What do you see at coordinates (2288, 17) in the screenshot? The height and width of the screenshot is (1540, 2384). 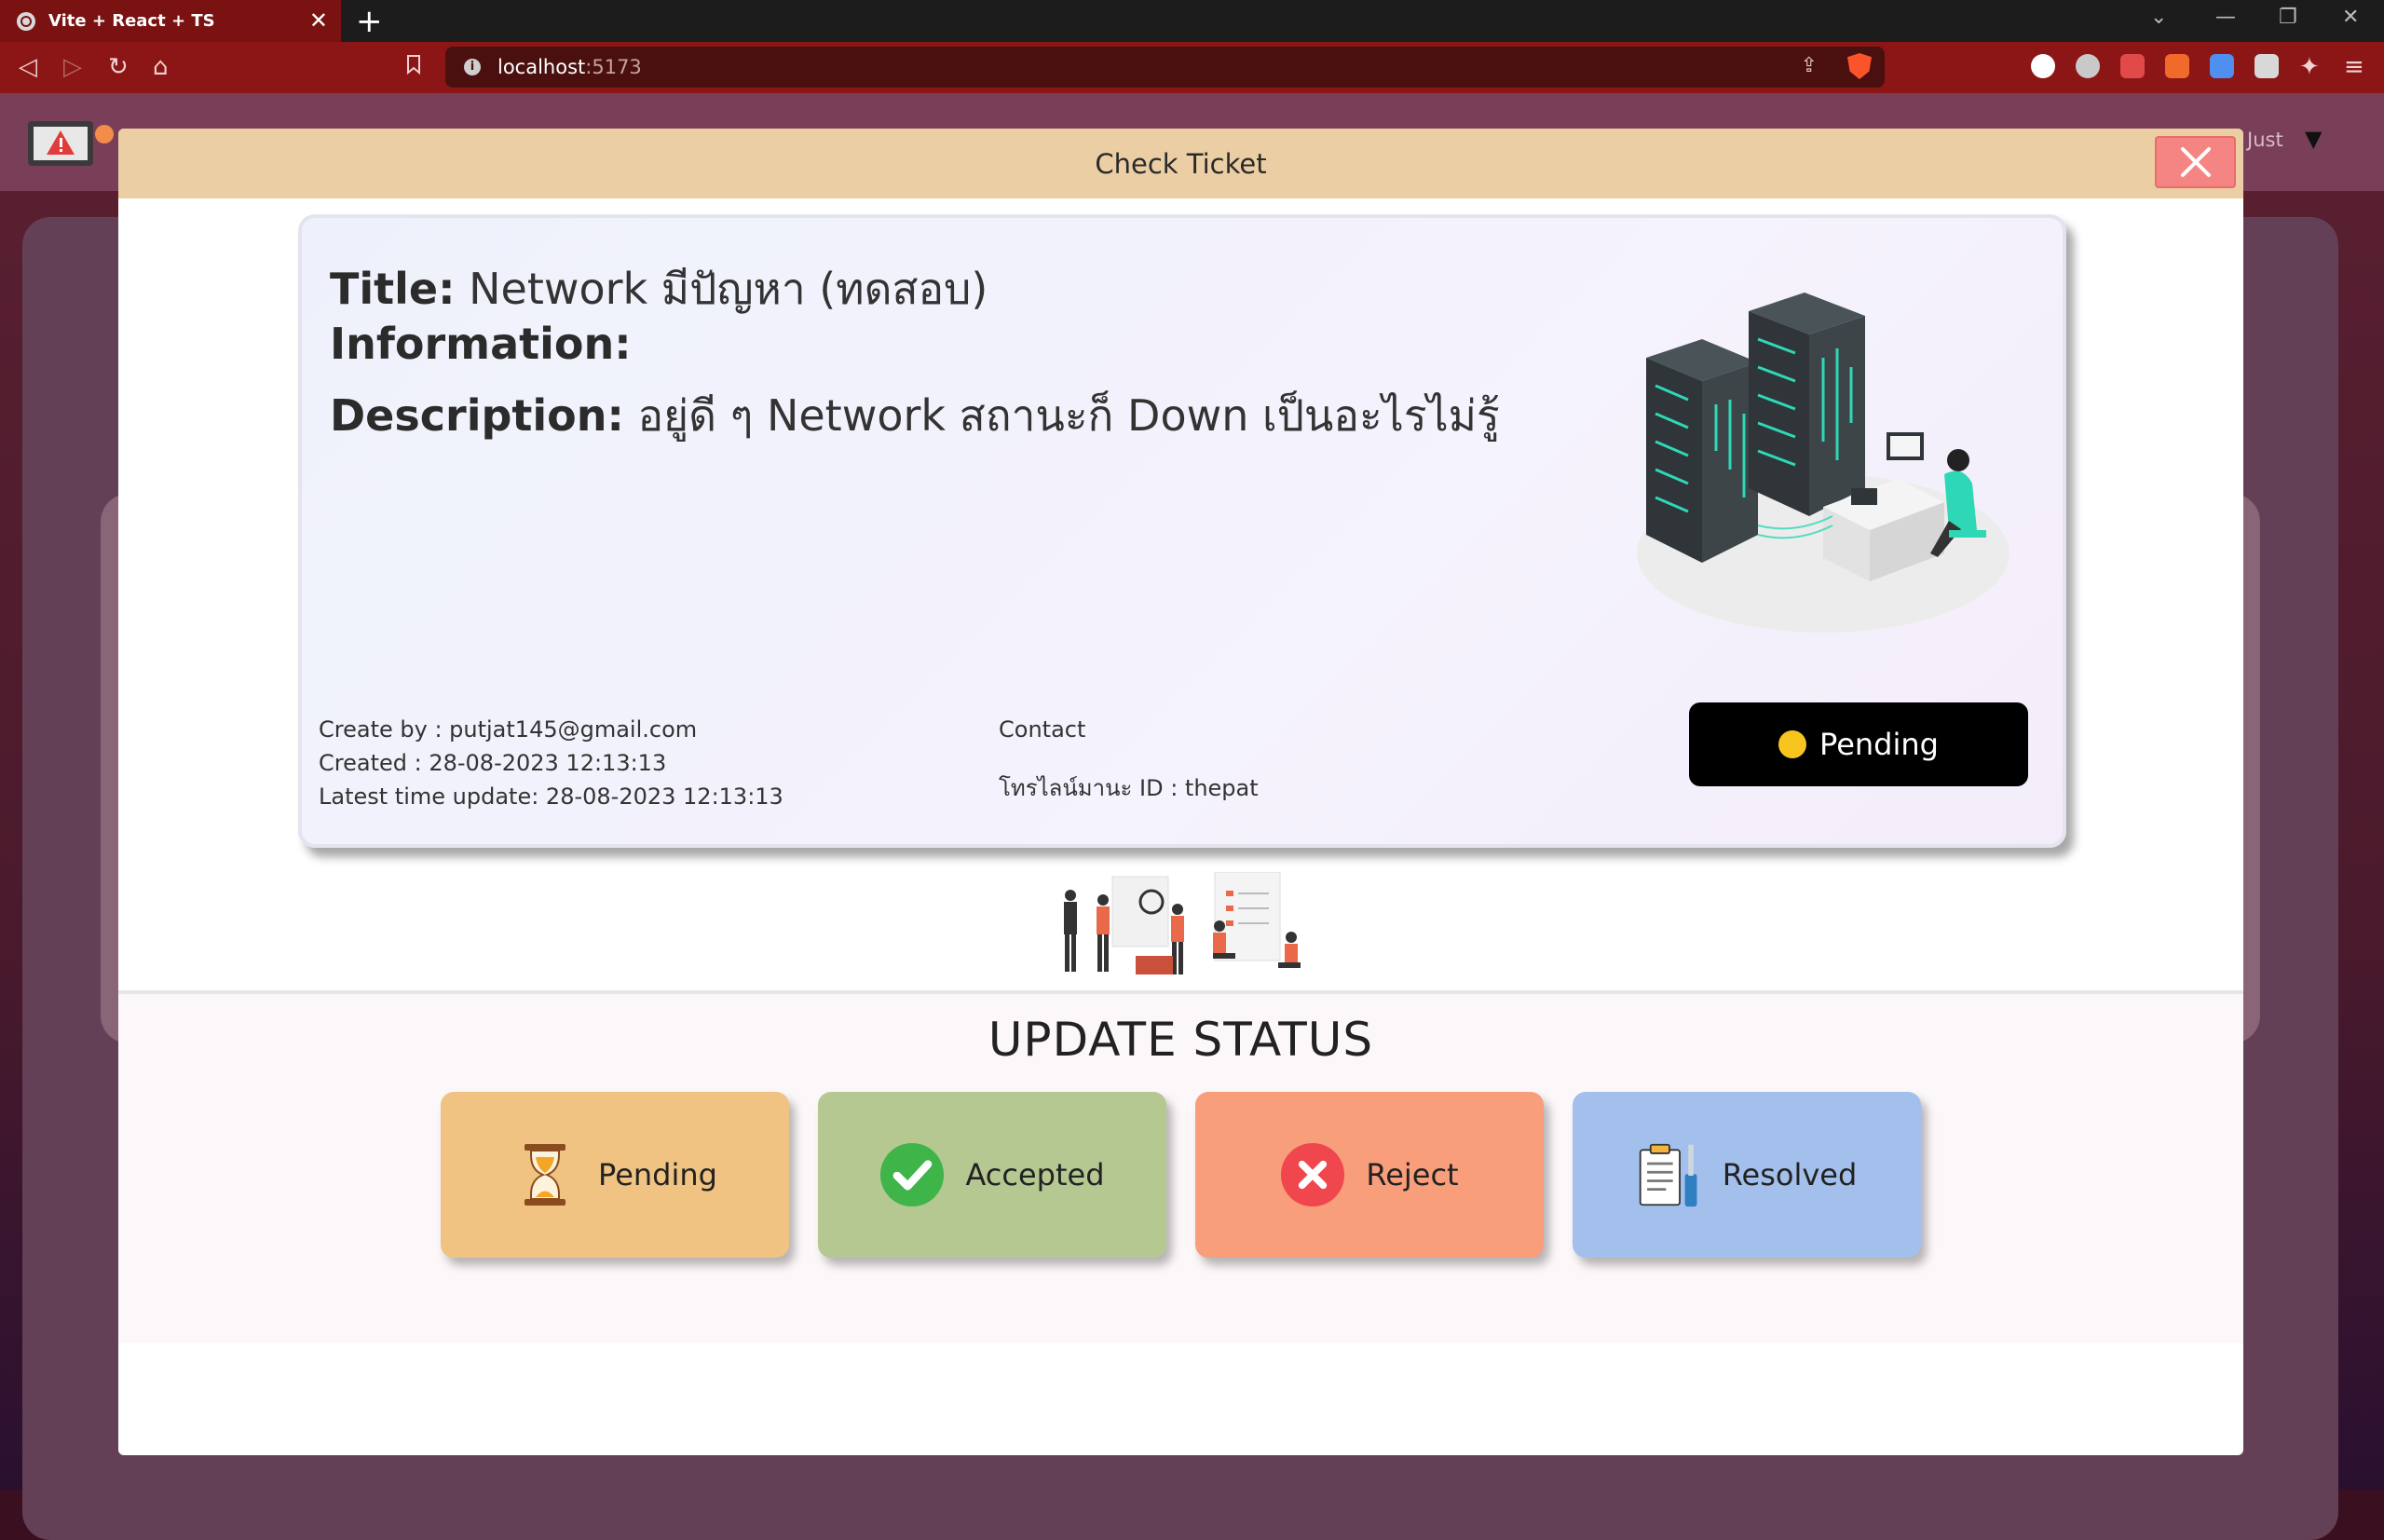 I see `restore-icon: ❐` at bounding box center [2288, 17].